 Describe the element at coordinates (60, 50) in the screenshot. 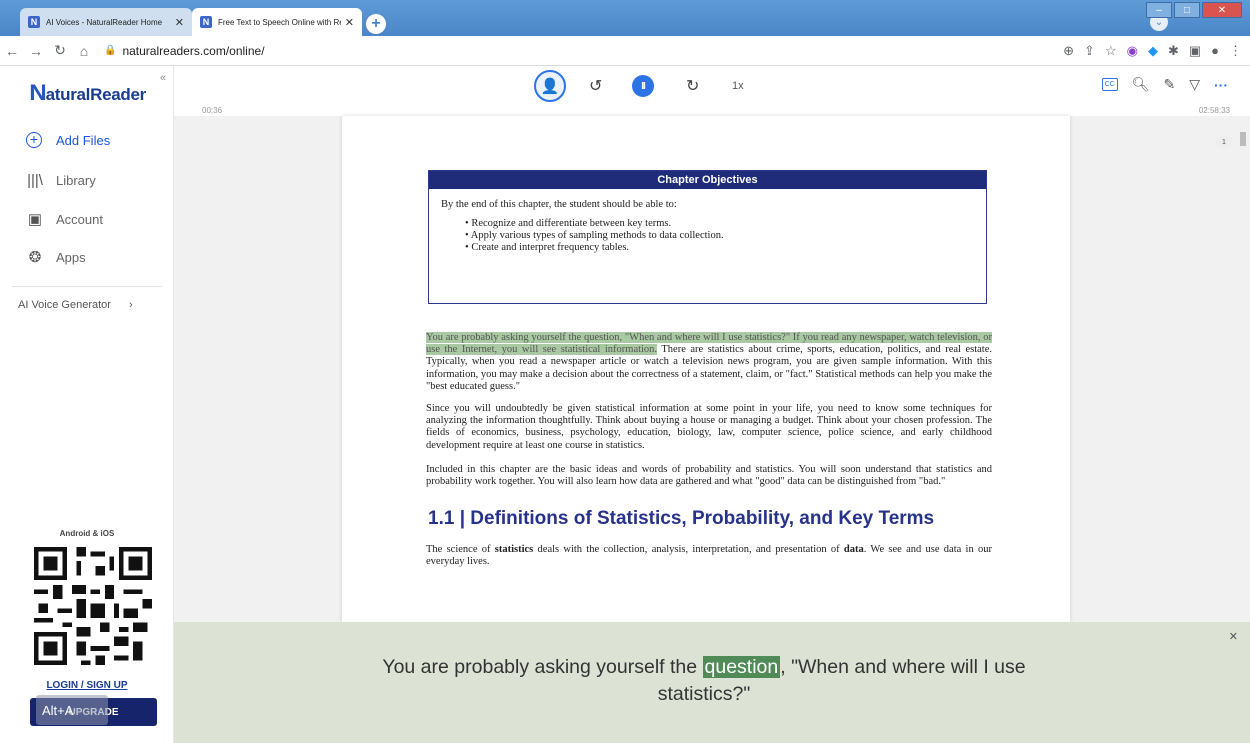

I see `reload-icon: ↻` at that location.